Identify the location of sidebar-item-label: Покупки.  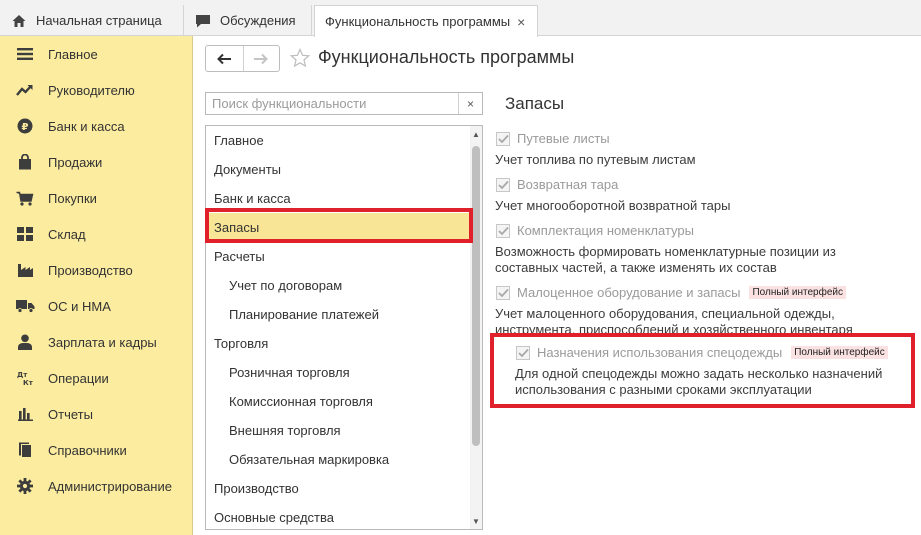
(72, 198).